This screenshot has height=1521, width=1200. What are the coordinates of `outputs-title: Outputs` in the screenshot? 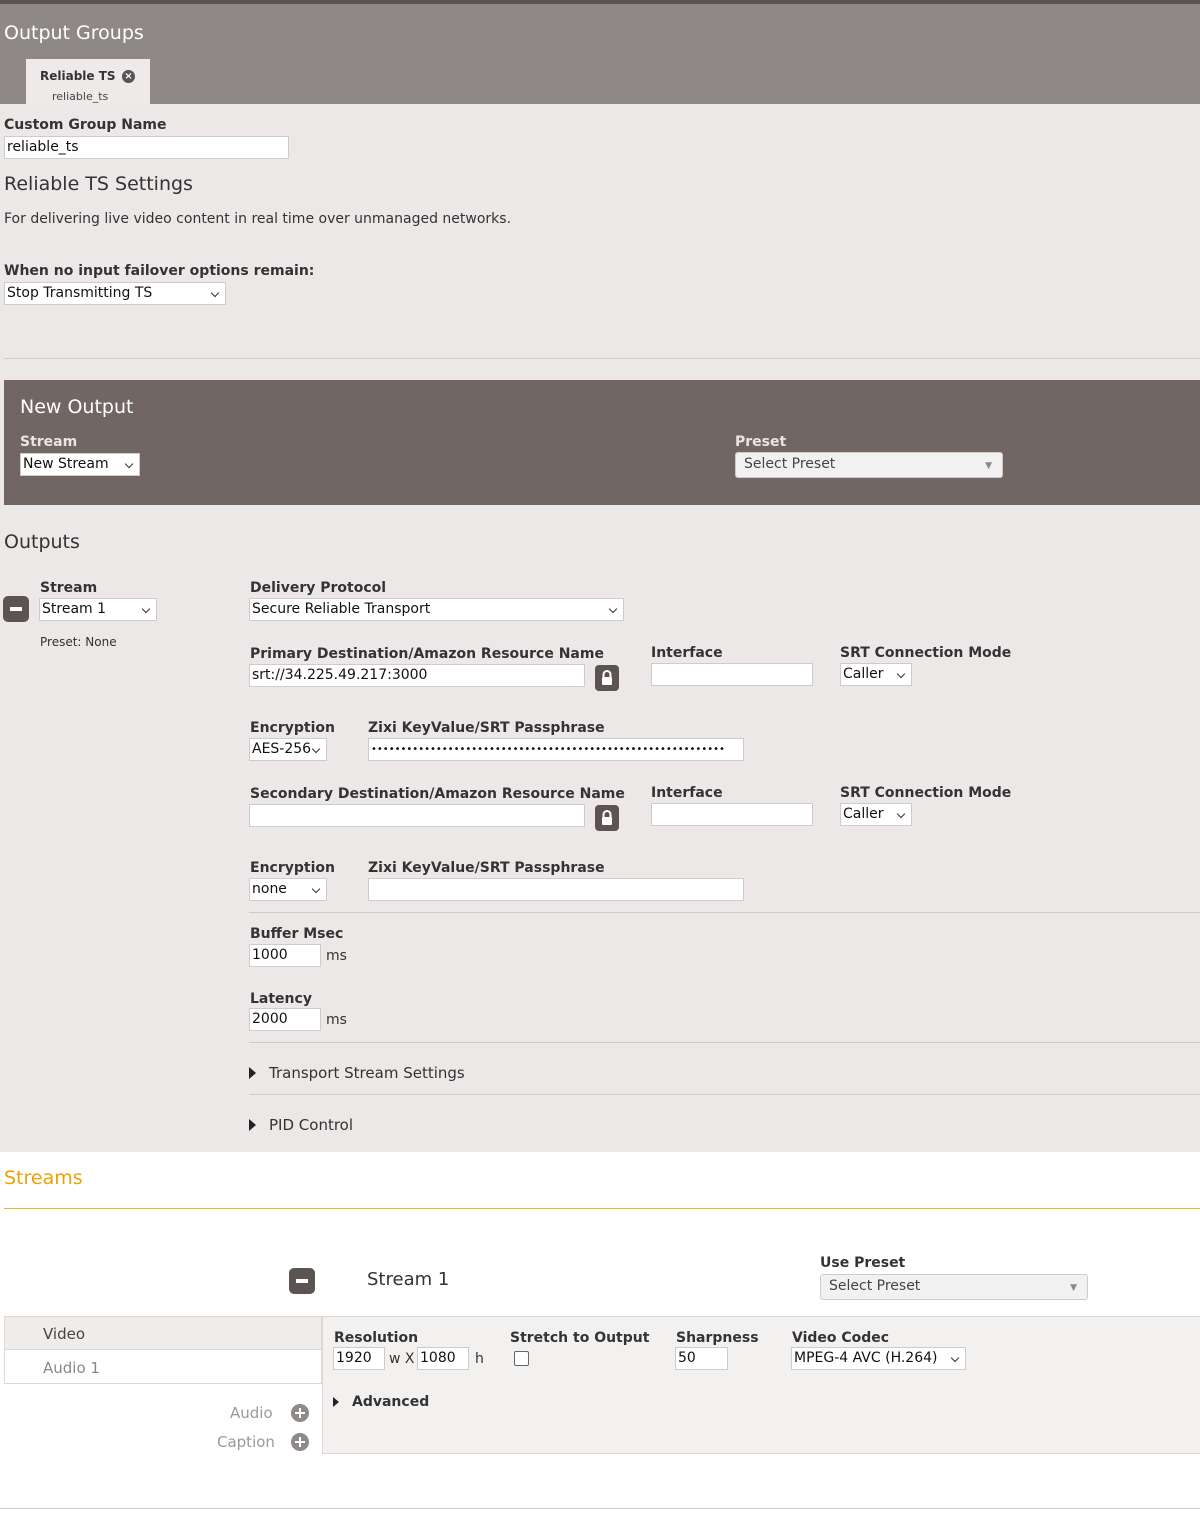 It's located at (42, 542).